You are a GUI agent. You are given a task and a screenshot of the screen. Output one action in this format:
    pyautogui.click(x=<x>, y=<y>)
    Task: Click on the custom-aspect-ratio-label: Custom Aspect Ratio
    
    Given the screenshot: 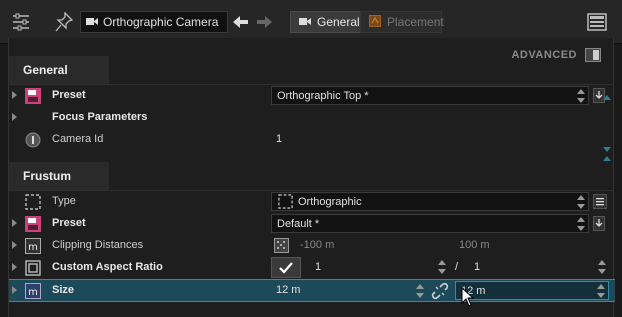 What is the action you would take?
    pyautogui.click(x=107, y=267)
    